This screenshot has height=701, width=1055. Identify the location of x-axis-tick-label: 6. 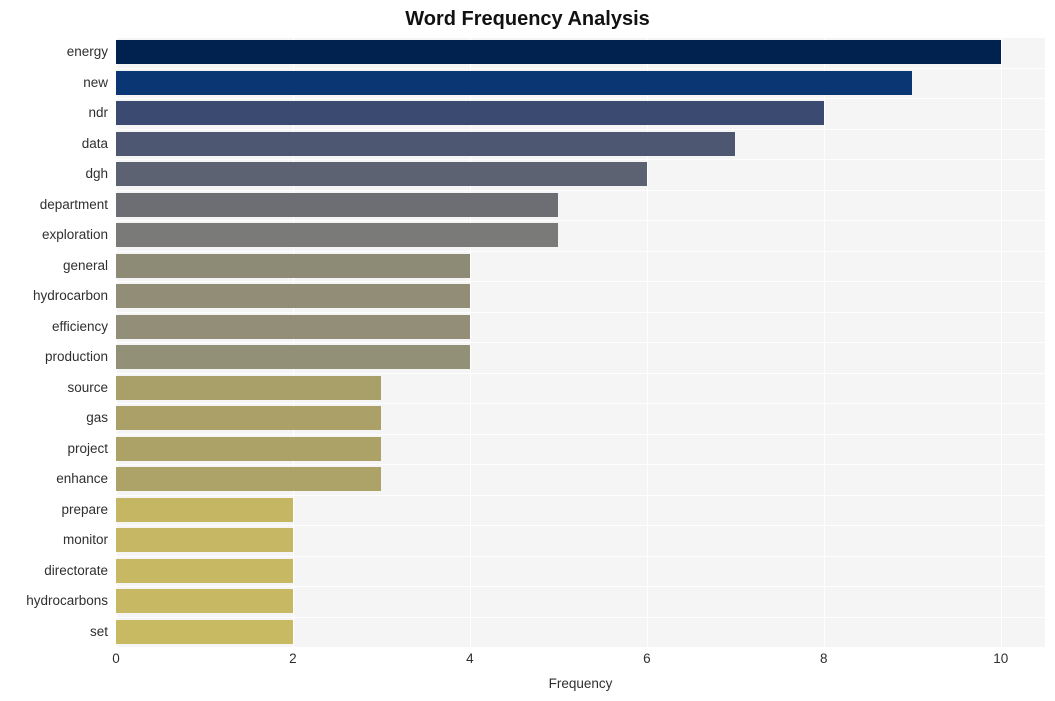
(647, 658).